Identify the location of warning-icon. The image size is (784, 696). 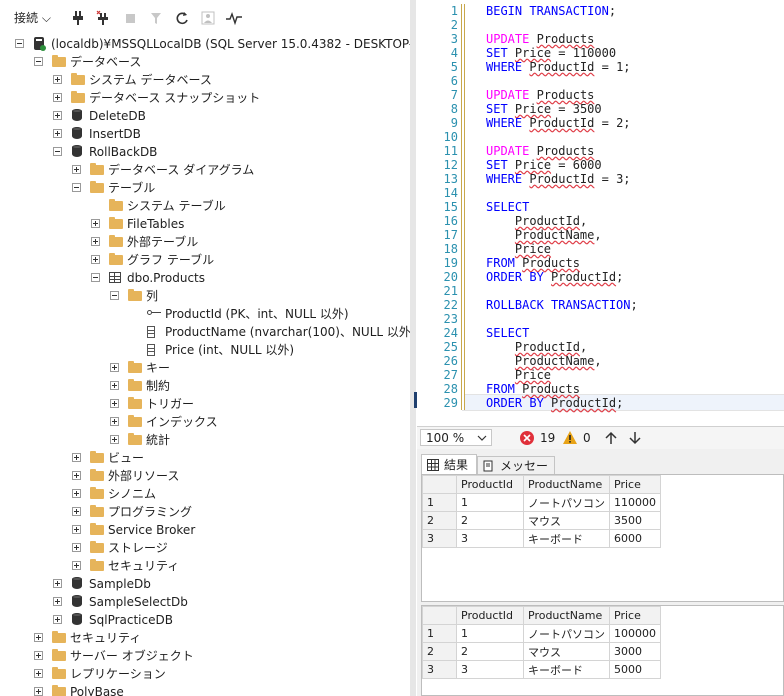
(570, 437).